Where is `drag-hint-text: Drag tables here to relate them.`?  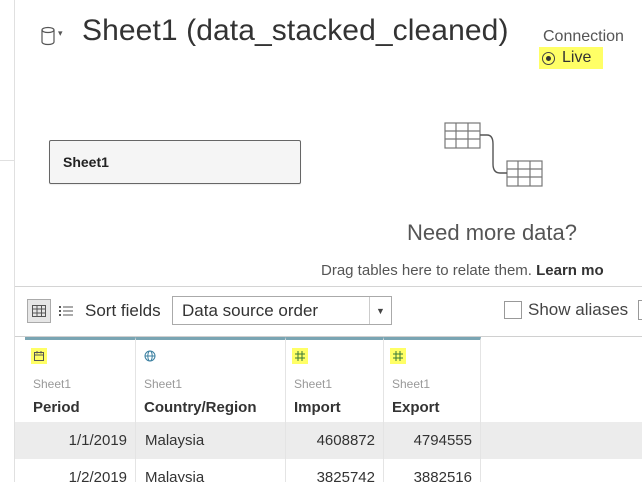 drag-hint-text: Drag tables here to relate them. is located at coordinates (426, 270).